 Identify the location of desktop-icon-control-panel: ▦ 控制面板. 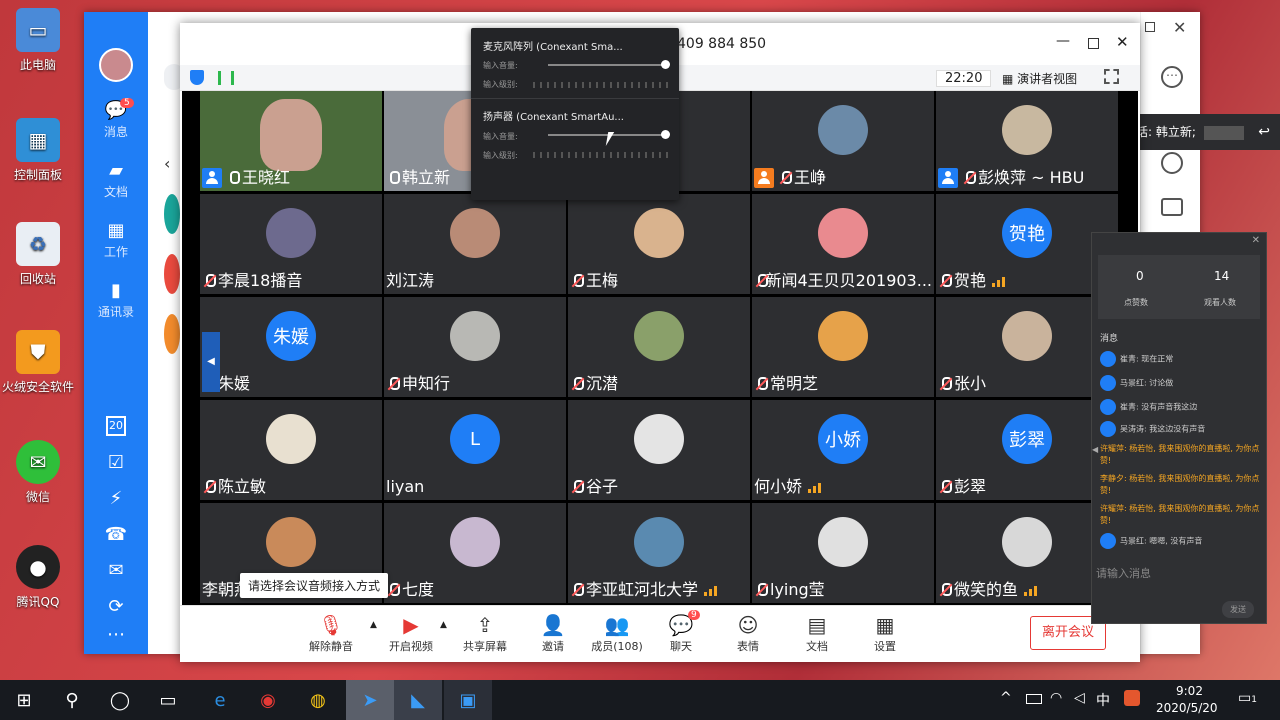
(38, 150).